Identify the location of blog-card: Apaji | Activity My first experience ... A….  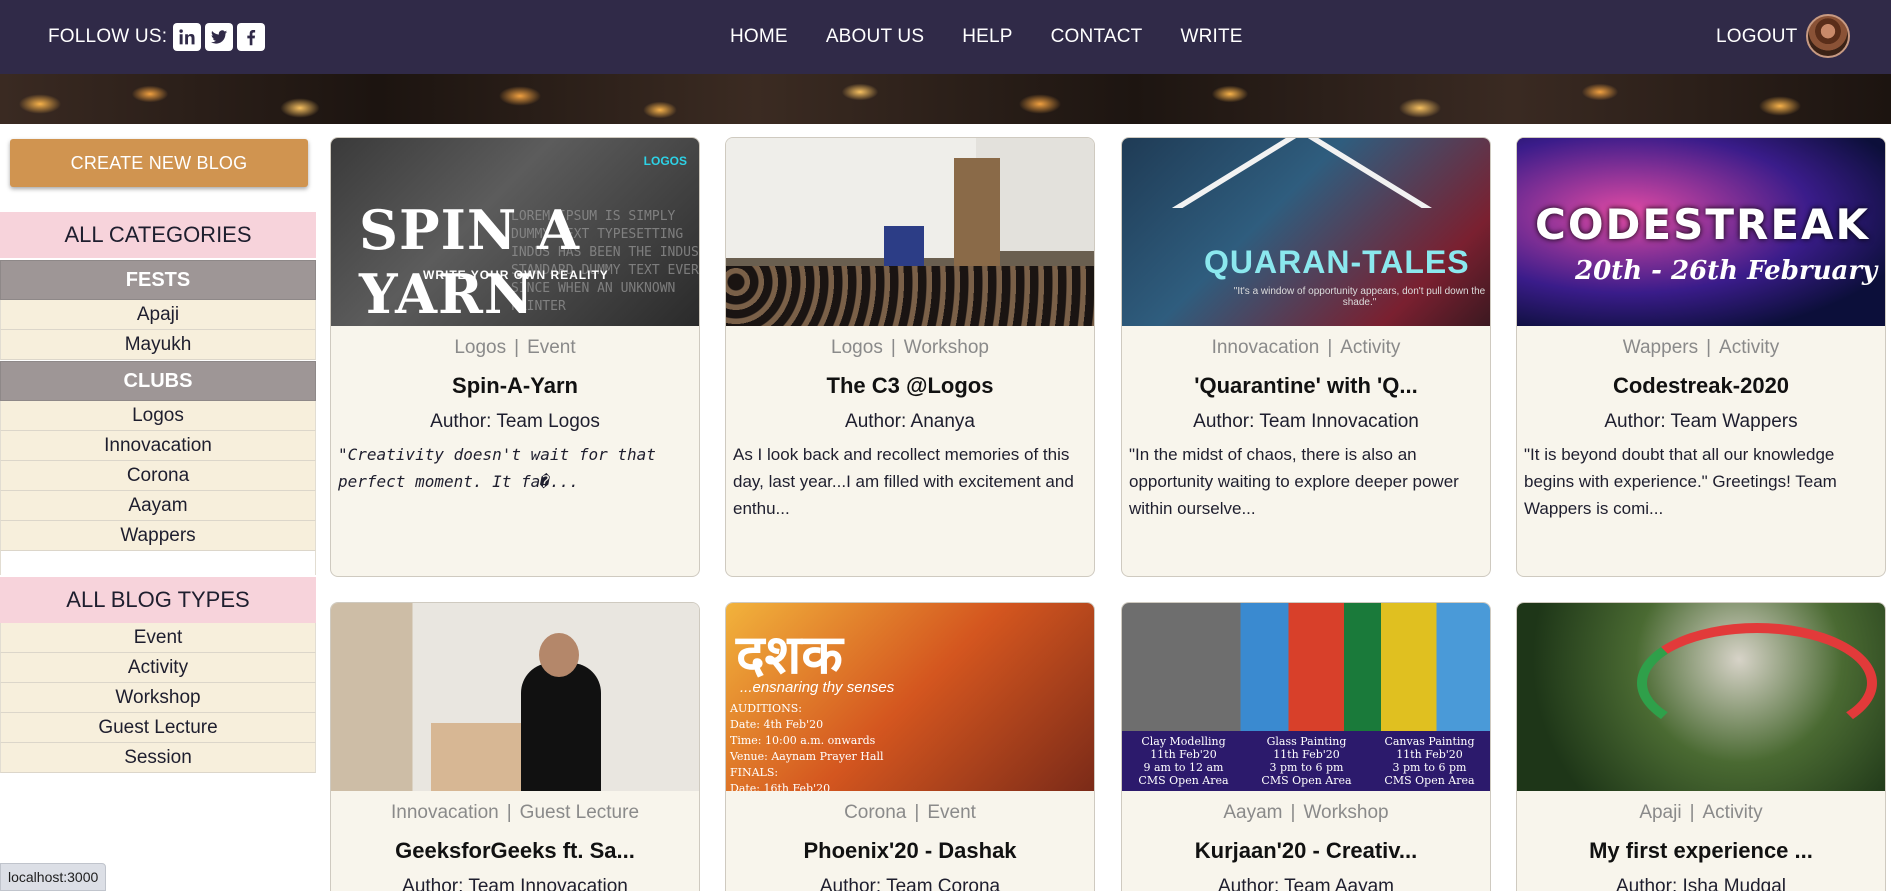
(1701, 746).